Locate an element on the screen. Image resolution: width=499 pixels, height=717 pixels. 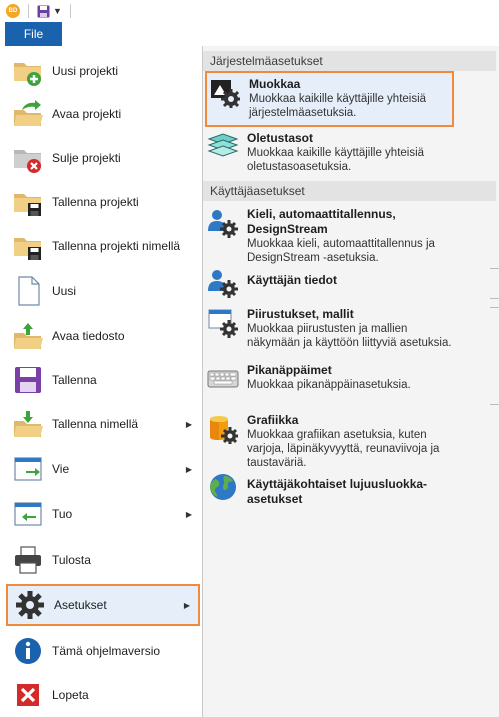
settings-item-title: Oletustasot is located at coordinates (280, 138).